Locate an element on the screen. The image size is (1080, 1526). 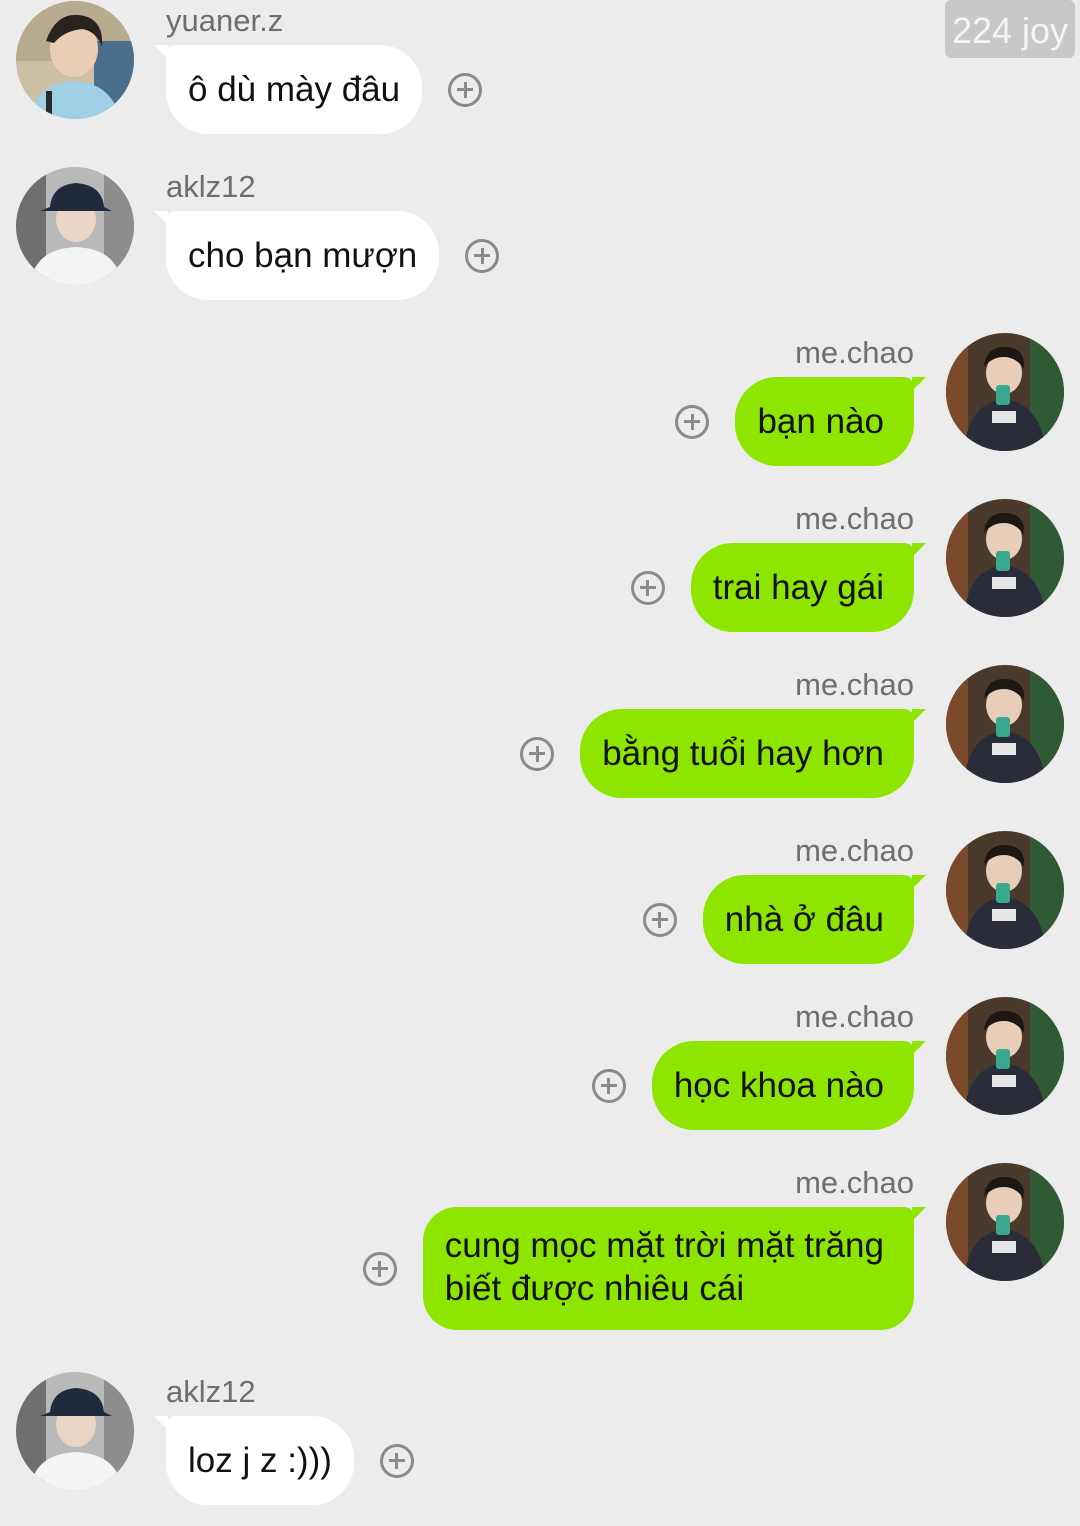
message-row: ô dù mày đâu is located at coordinates (318, 89).